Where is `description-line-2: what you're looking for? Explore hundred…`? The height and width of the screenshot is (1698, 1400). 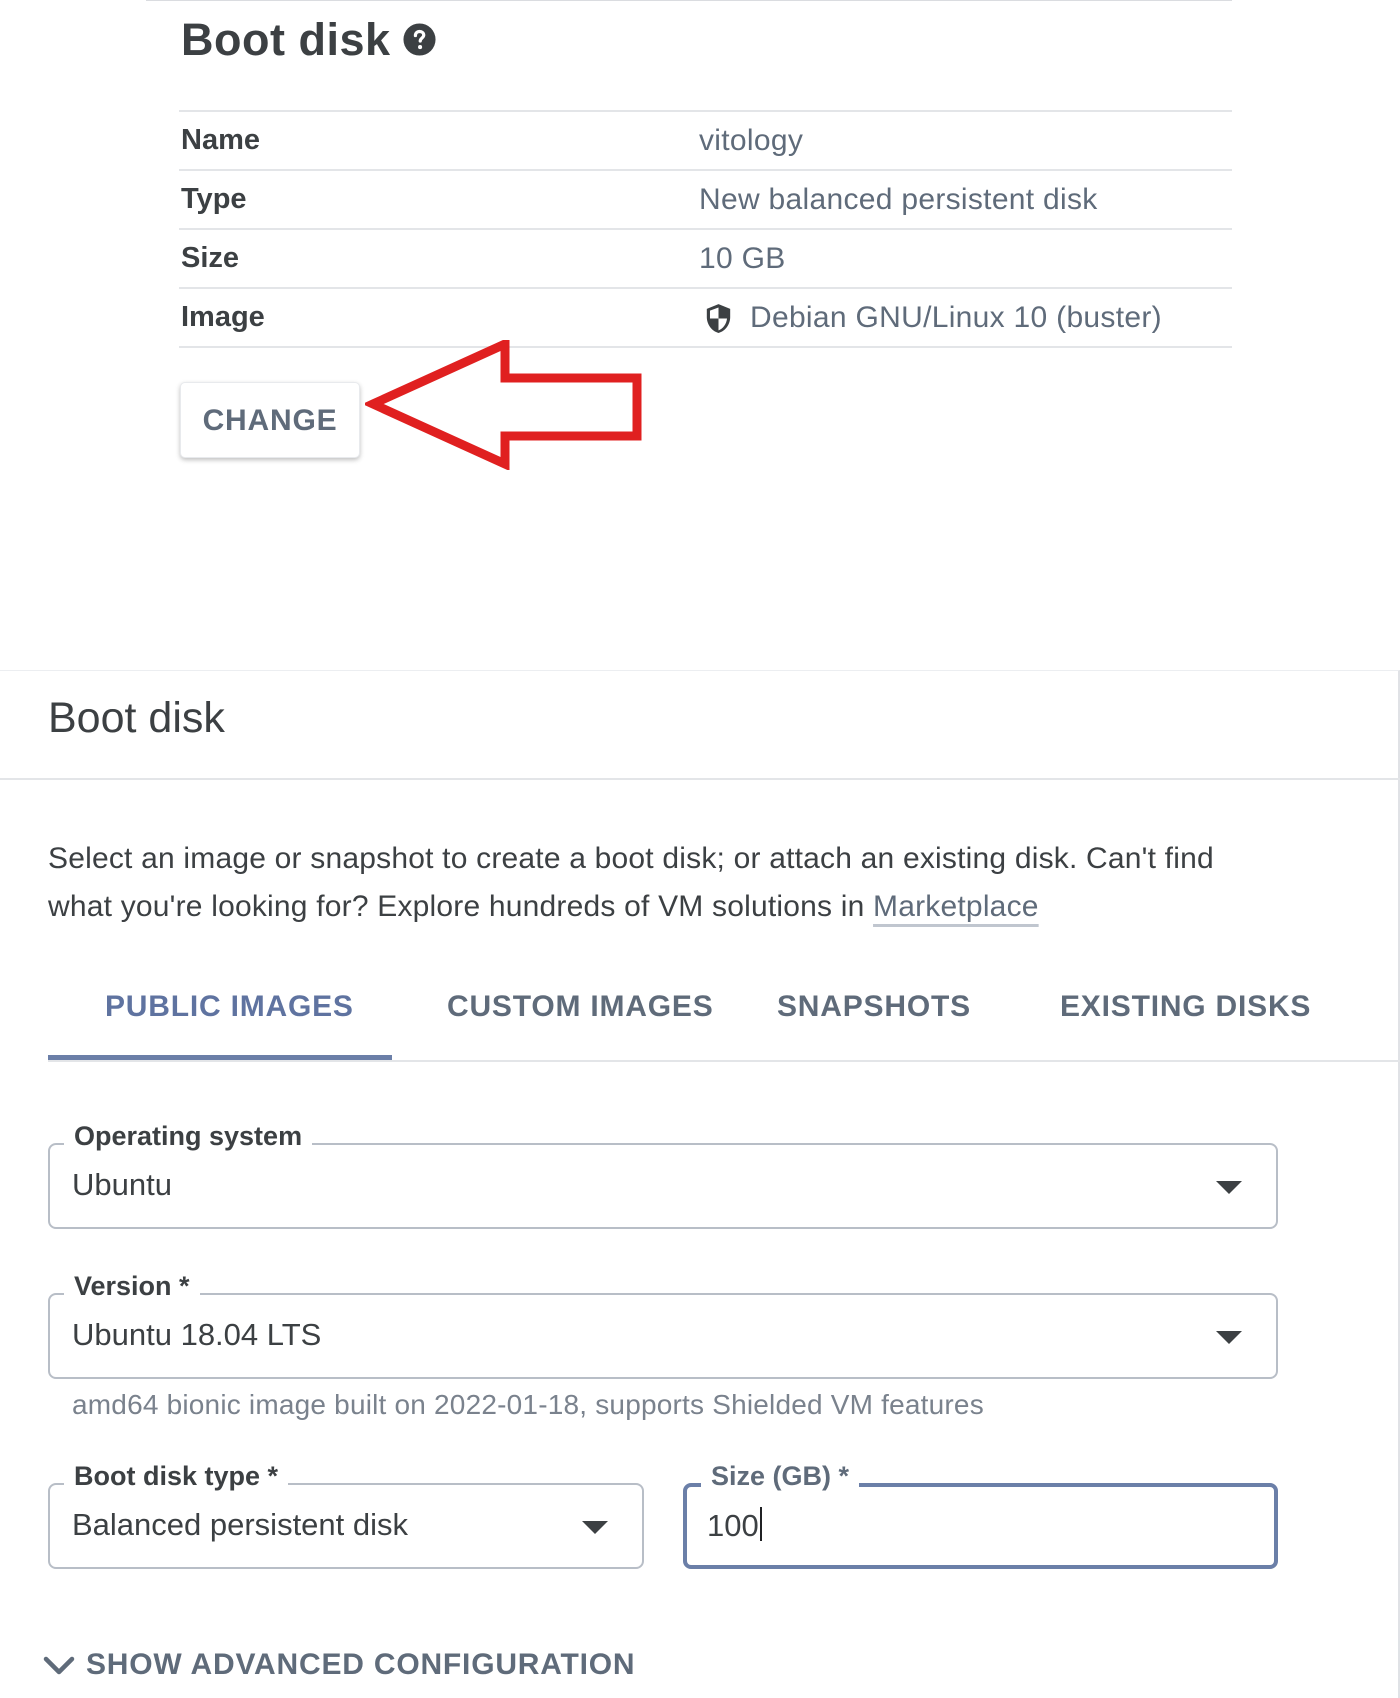
description-line-2: what you're looking for? Explore hundred… is located at coordinates (698, 907).